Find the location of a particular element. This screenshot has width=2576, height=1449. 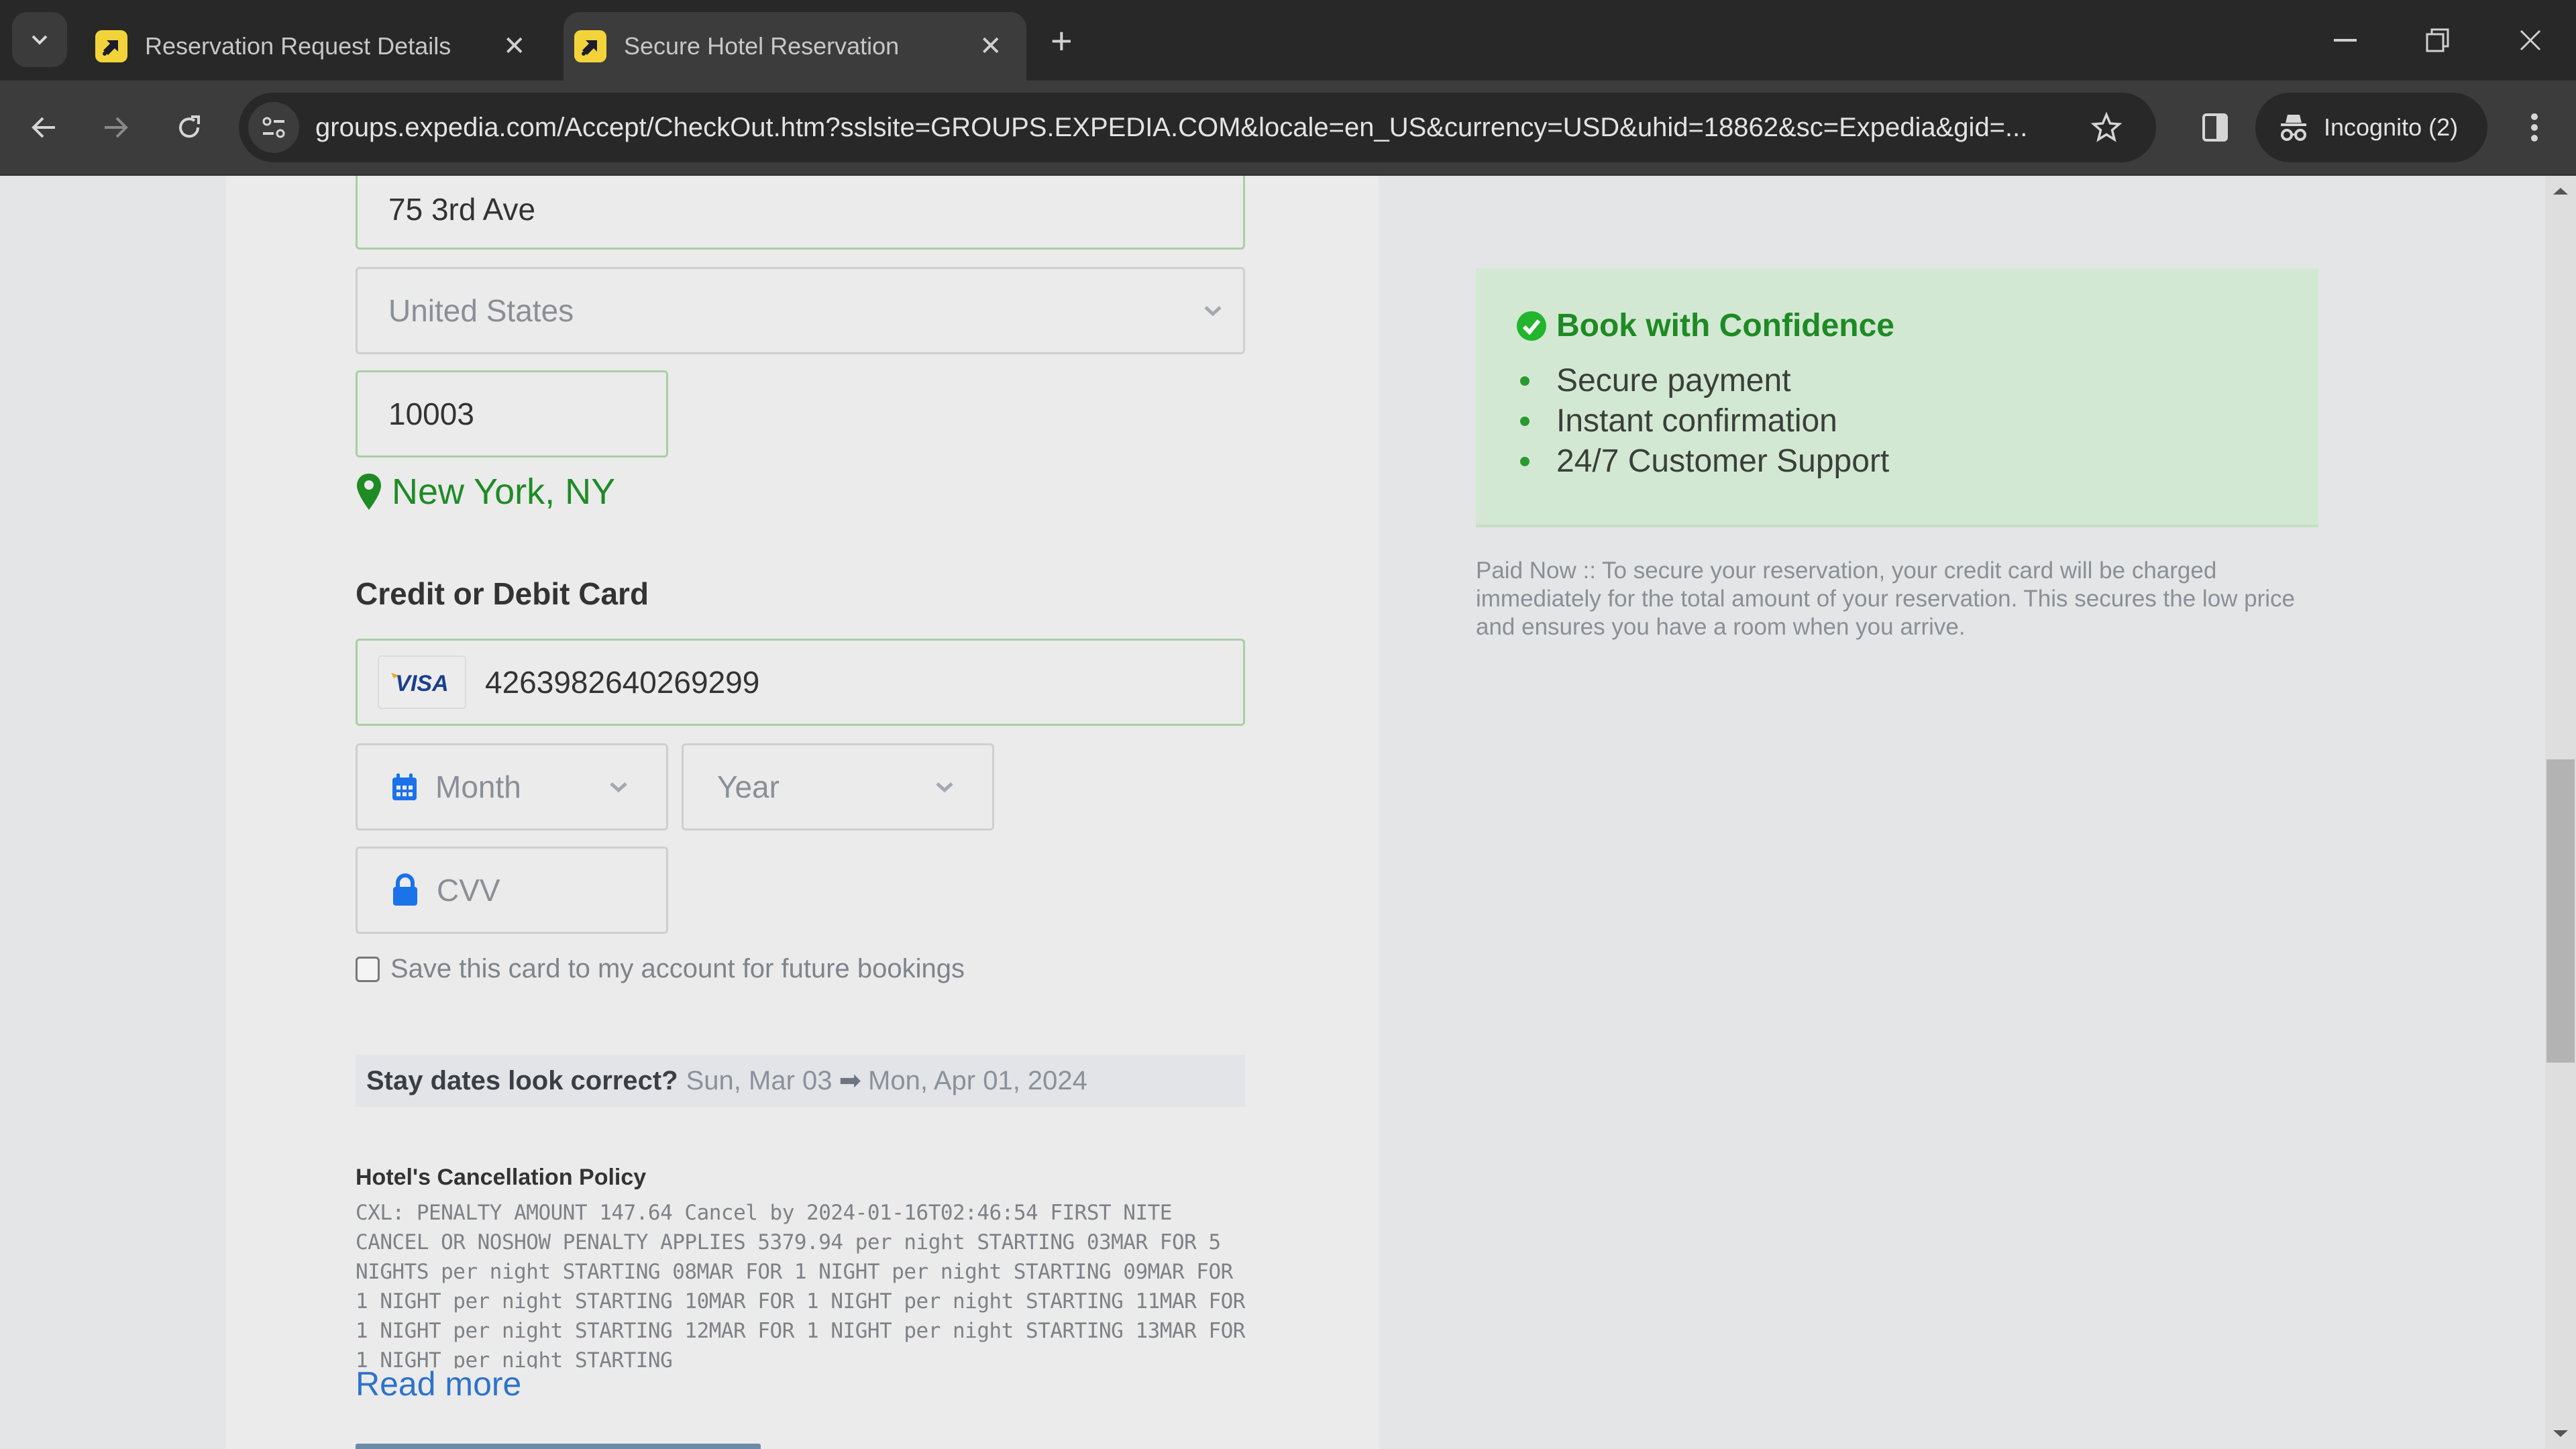

country-select: United States is located at coordinates (800, 310).